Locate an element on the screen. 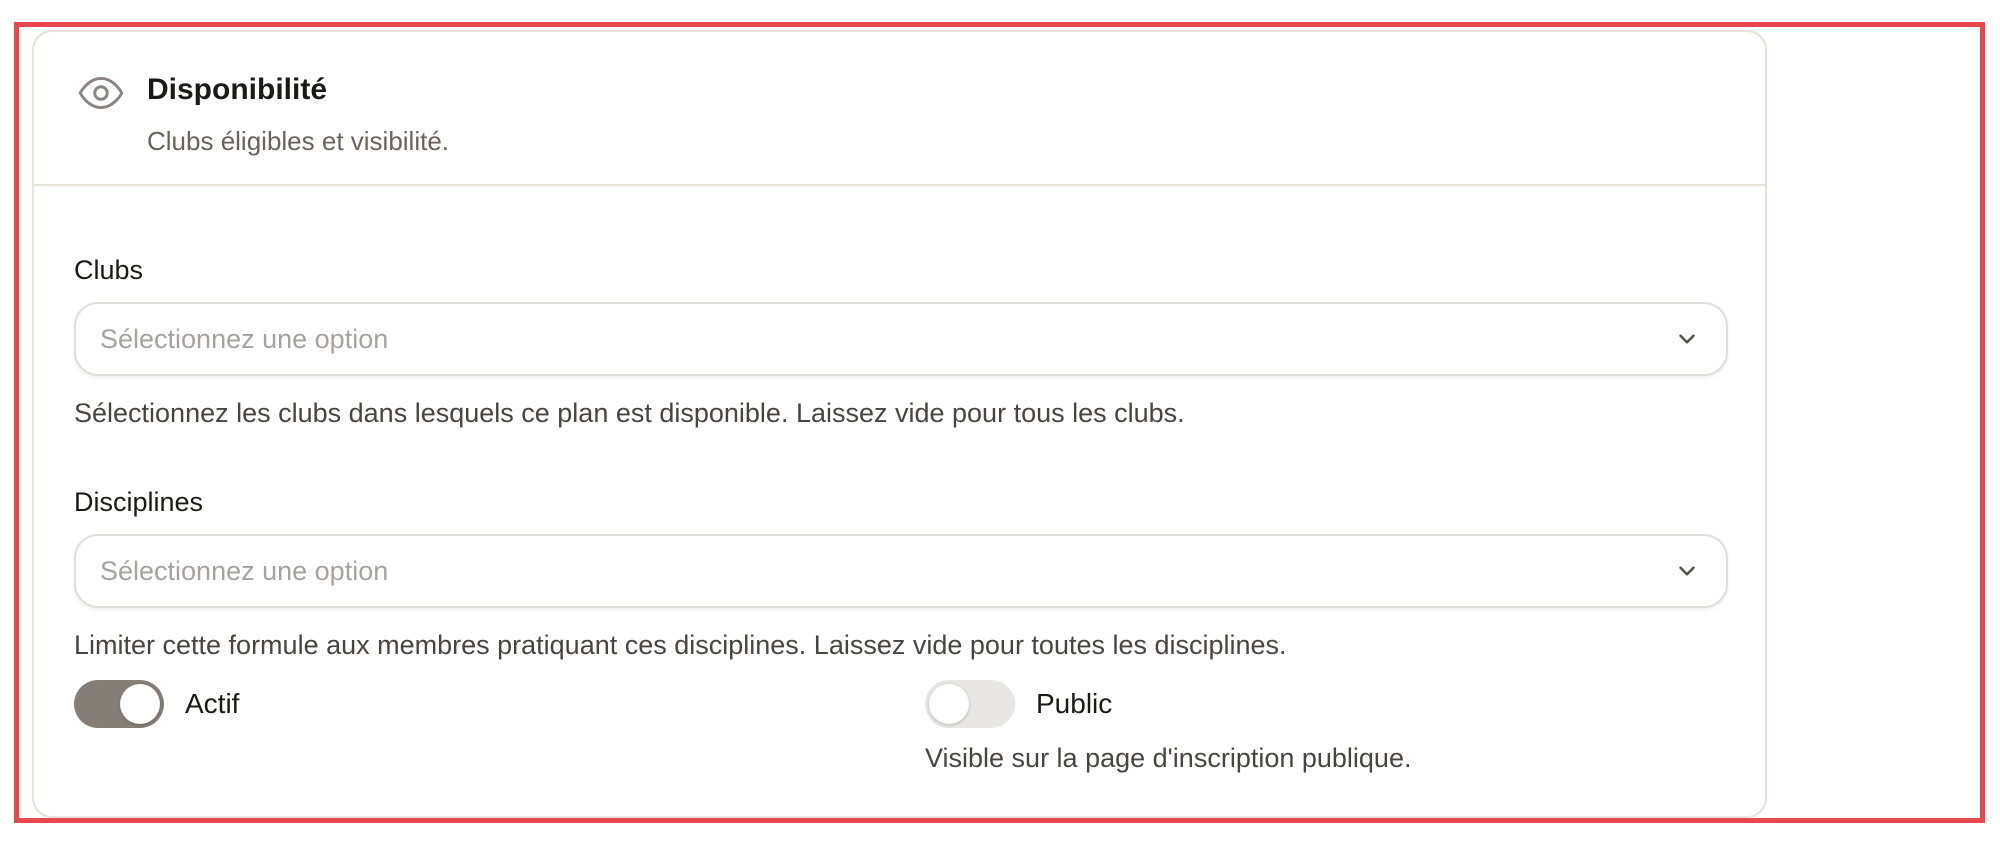 The image size is (2000, 850). clubs-label: Clubs is located at coordinates (109, 270).